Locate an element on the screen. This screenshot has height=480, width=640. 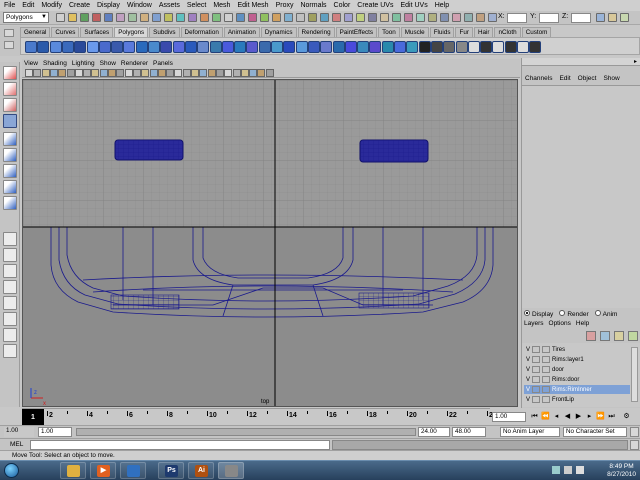
hypershade-layout-icon is located at coordinates (10, 303).